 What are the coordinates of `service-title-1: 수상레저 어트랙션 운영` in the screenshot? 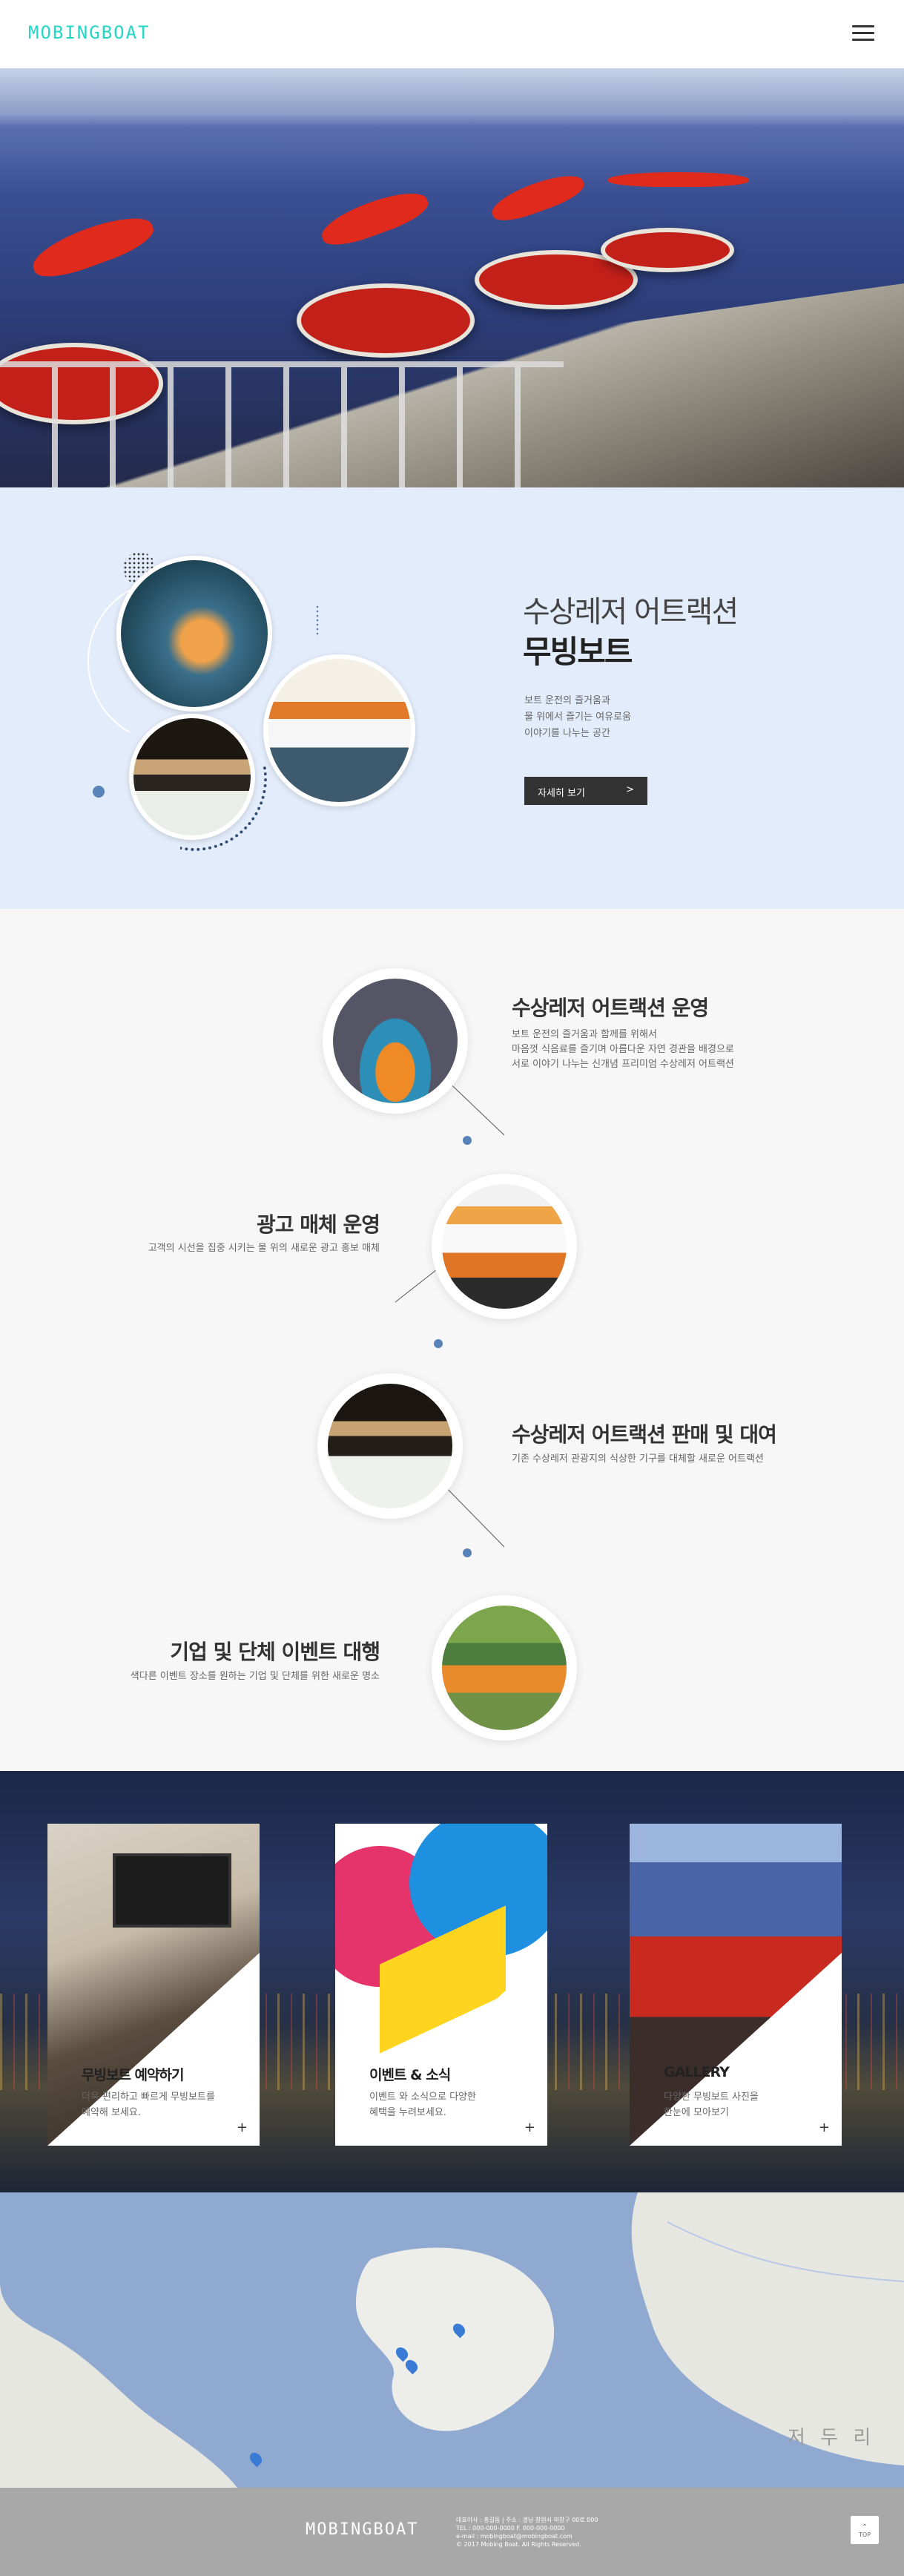 It's located at (610, 1008).